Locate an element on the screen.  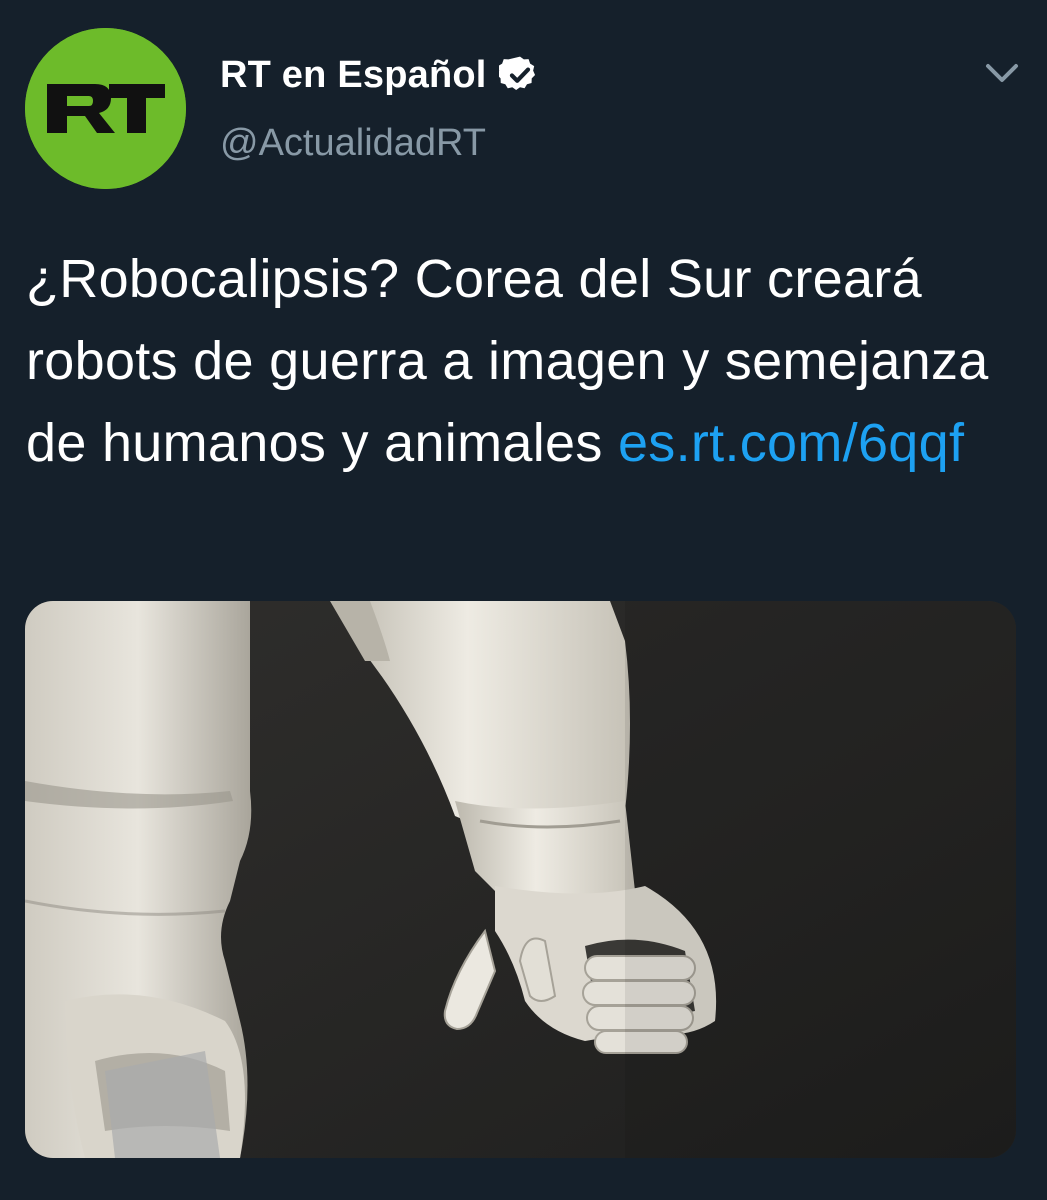
chevron-down-icon is located at coordinates (1002, 73).